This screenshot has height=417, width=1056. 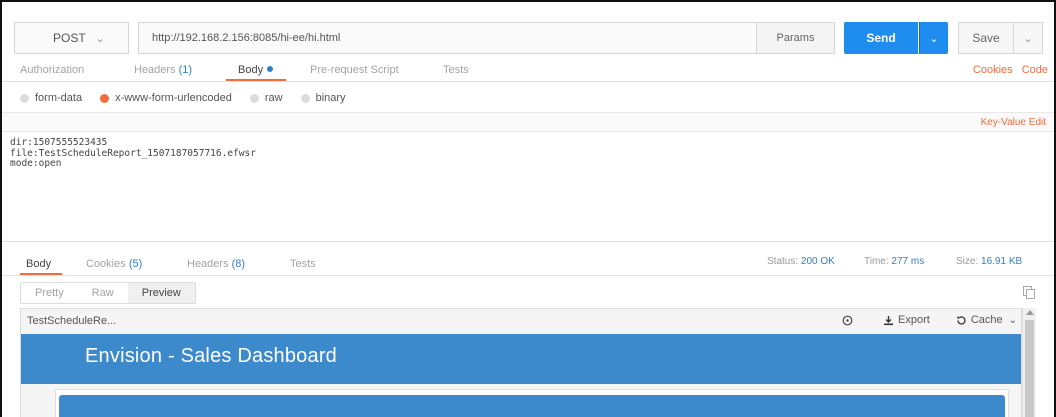 I want to click on radio-binary: binary, so click(x=323, y=98).